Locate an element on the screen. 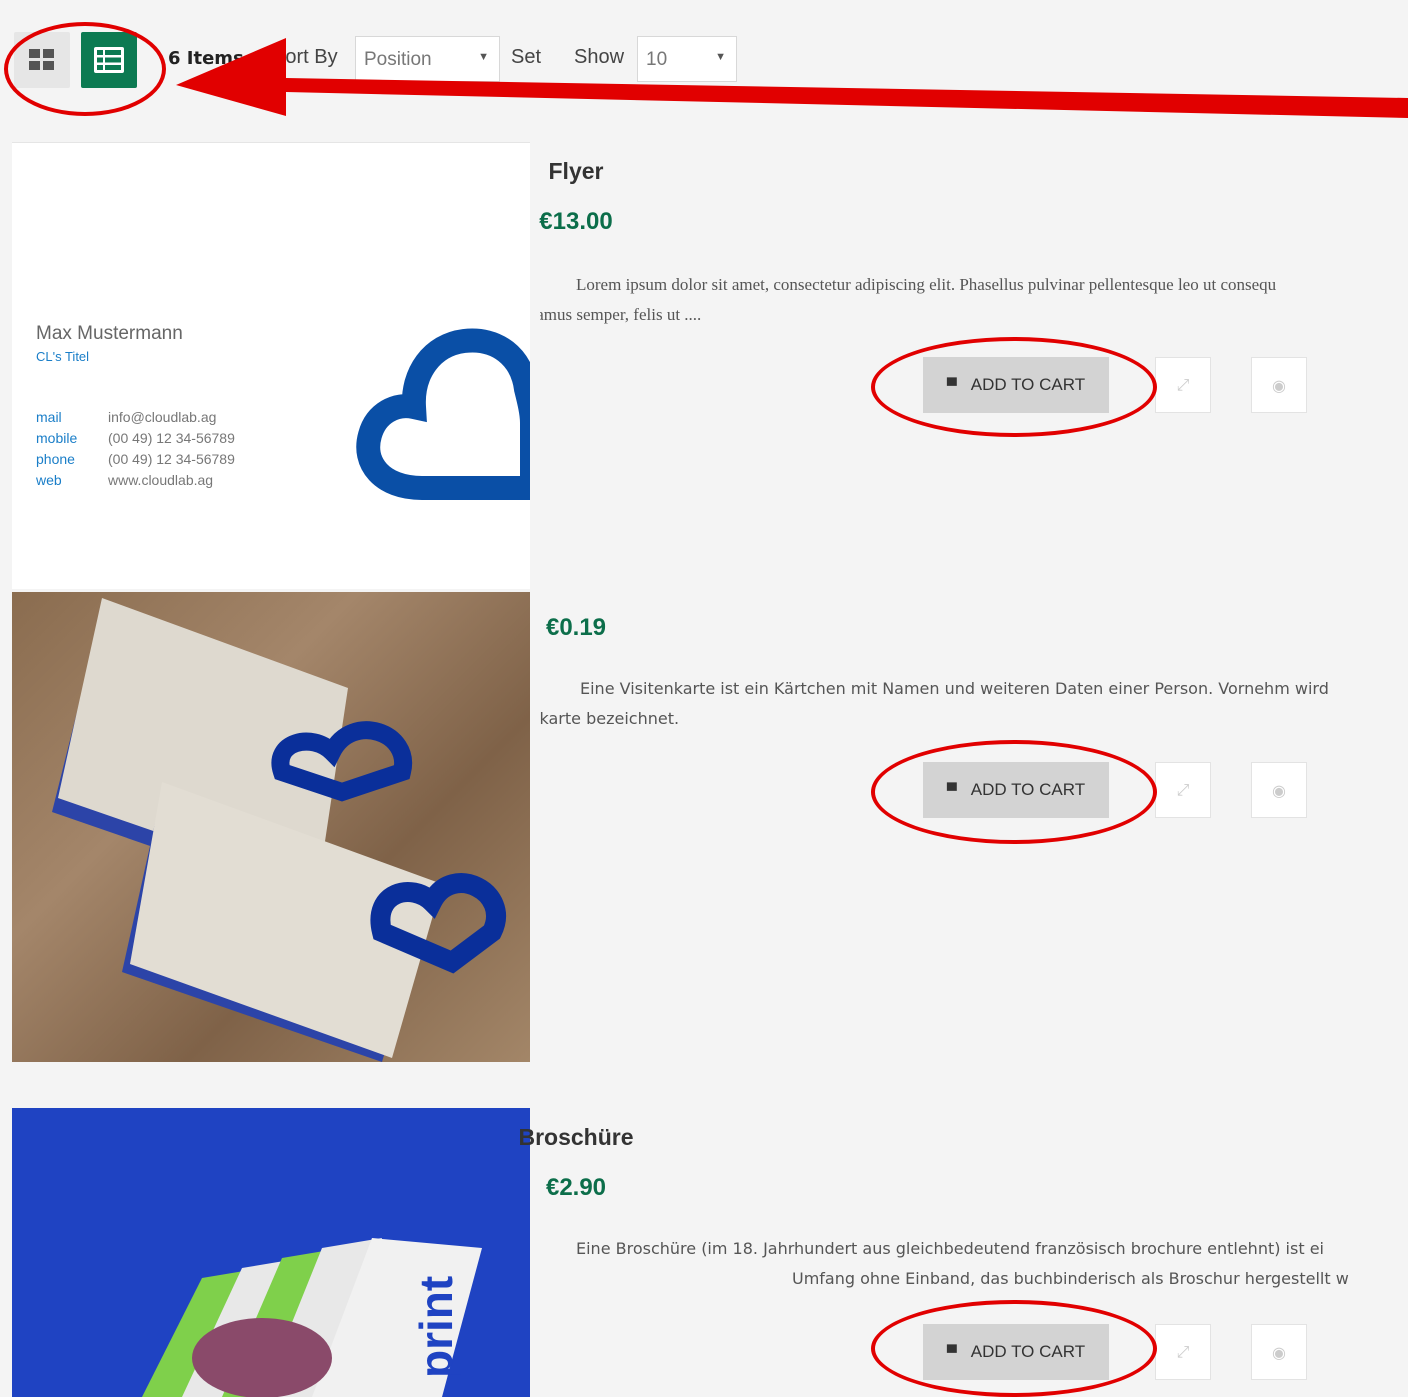 The image size is (1408, 1397). product-image-broschure: print is located at coordinates (271, 1252).